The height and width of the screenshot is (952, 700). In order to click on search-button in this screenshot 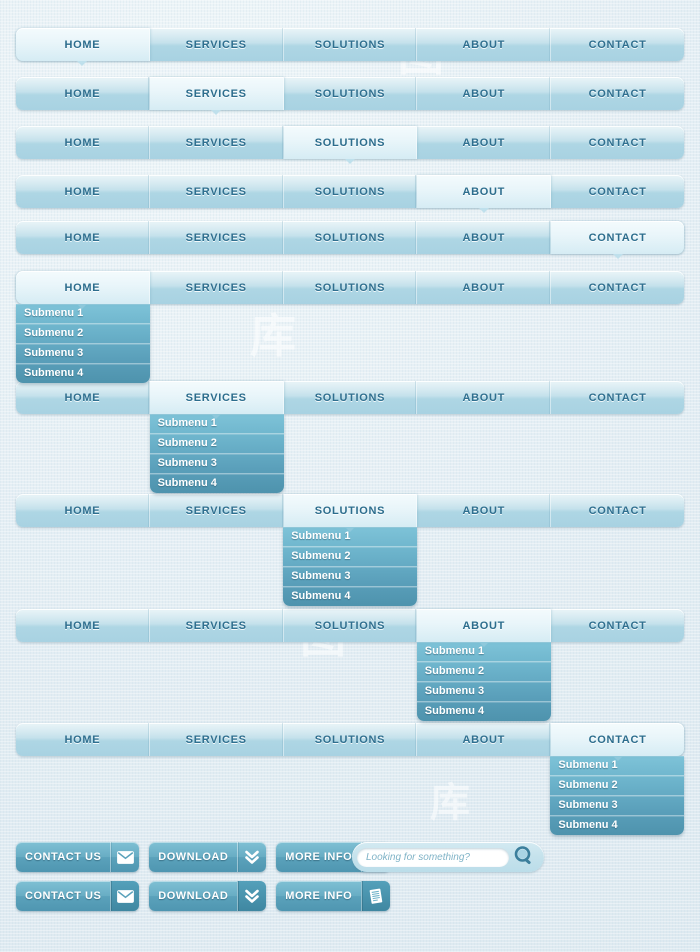, I will do `click(524, 857)`.